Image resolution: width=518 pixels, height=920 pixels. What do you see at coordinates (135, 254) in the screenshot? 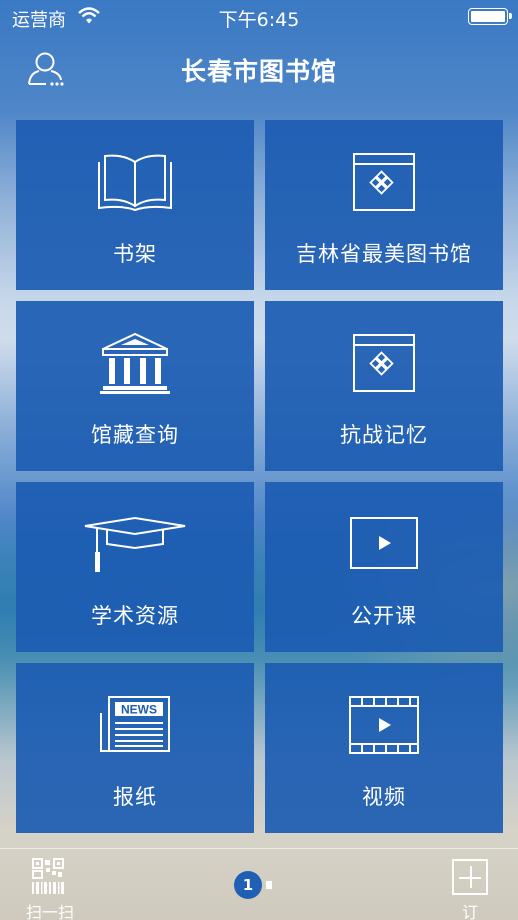
I see `tile-label: 书架` at bounding box center [135, 254].